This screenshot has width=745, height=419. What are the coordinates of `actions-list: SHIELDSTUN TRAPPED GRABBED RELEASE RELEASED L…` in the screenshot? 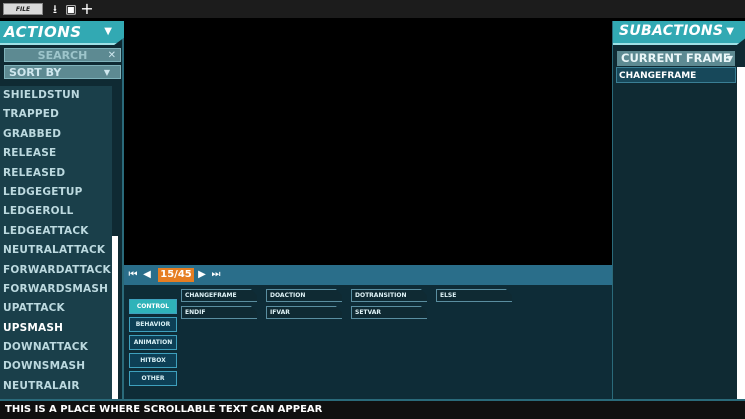 It's located at (56, 242).